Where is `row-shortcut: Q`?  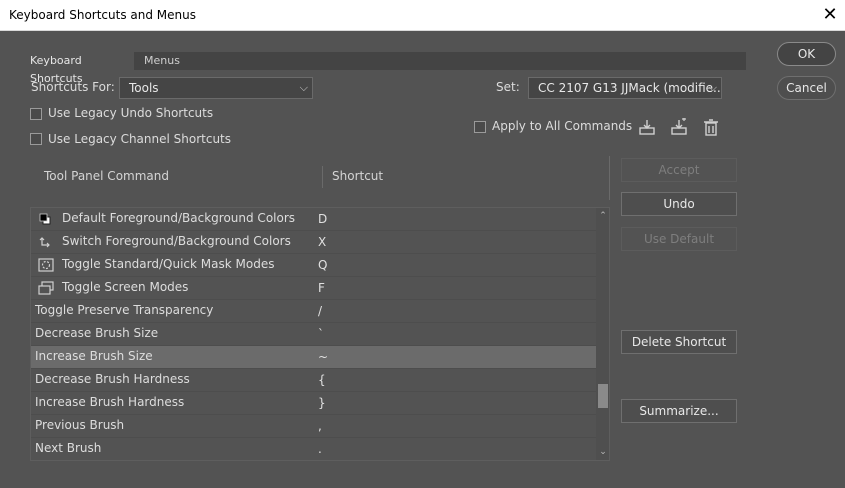 row-shortcut: Q is located at coordinates (323, 265).